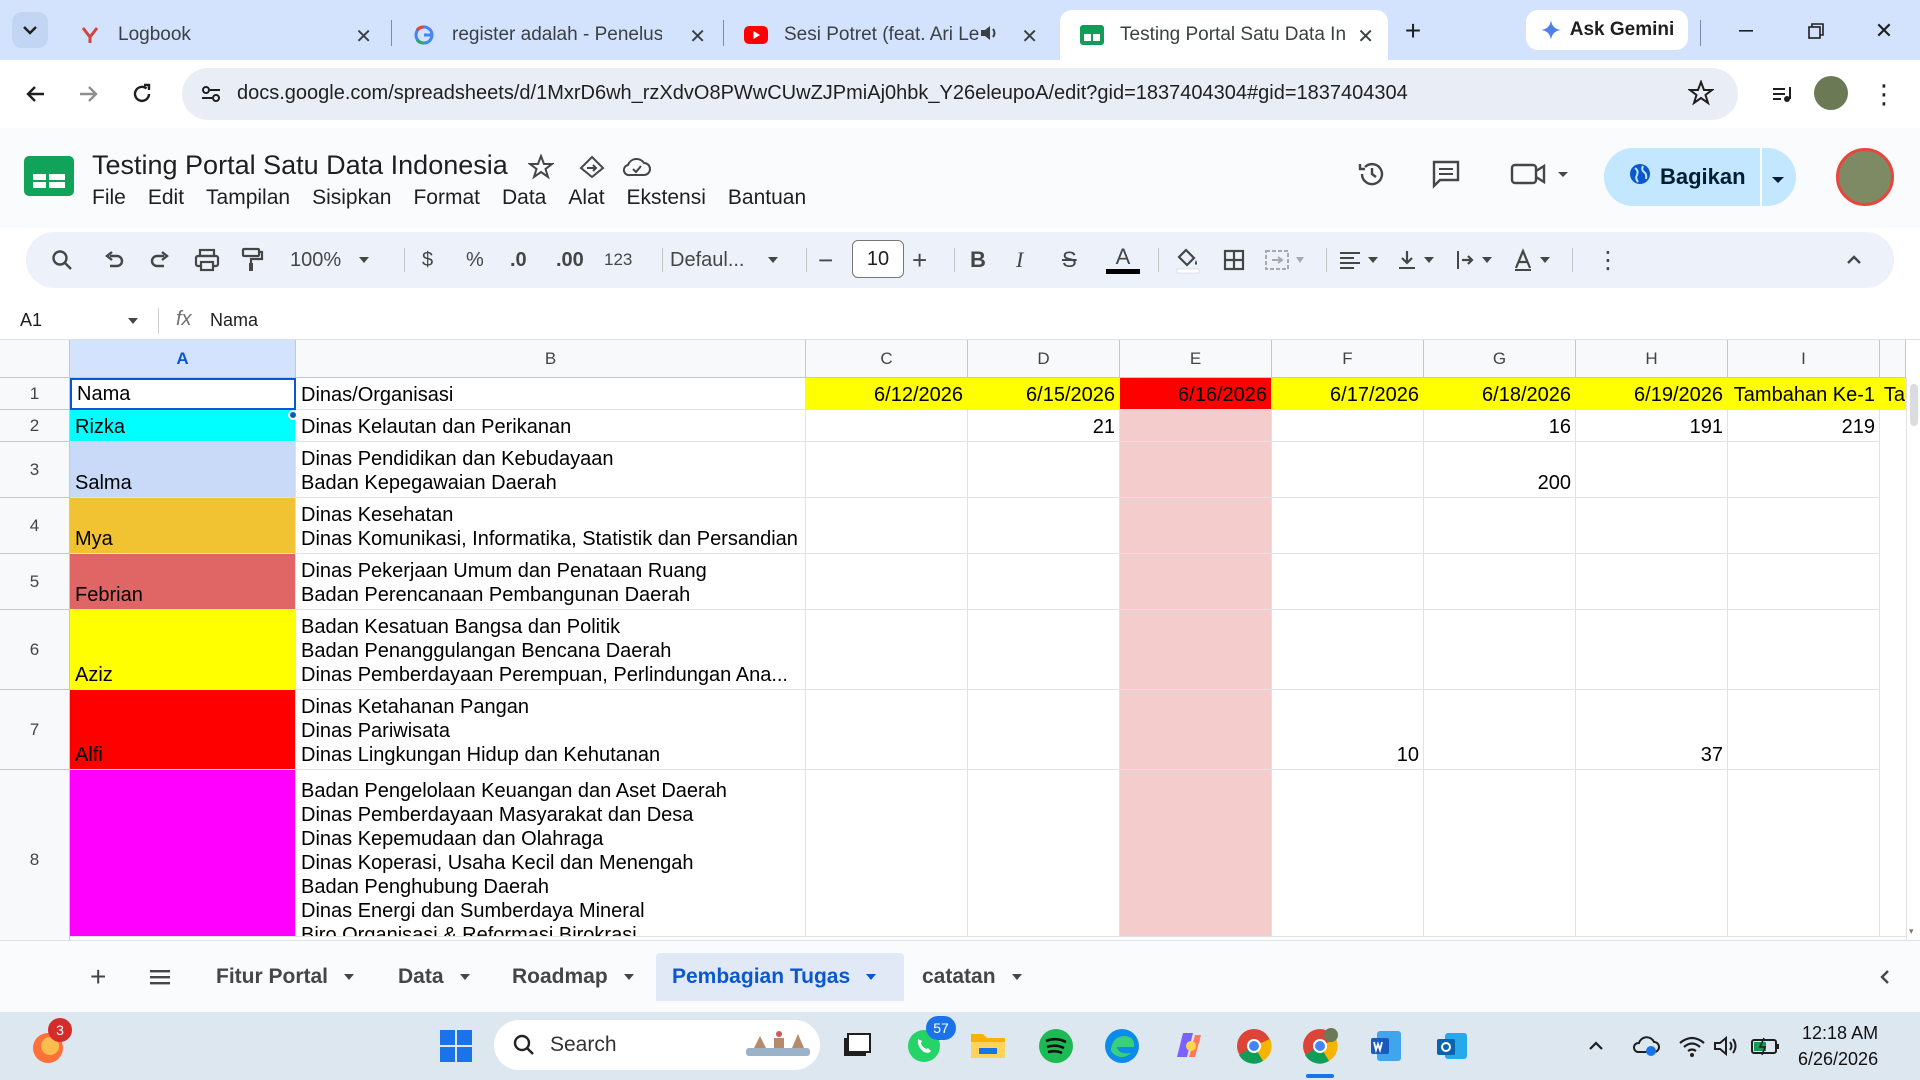  I want to click on header-cell: 6/18/2026, so click(1500, 394).